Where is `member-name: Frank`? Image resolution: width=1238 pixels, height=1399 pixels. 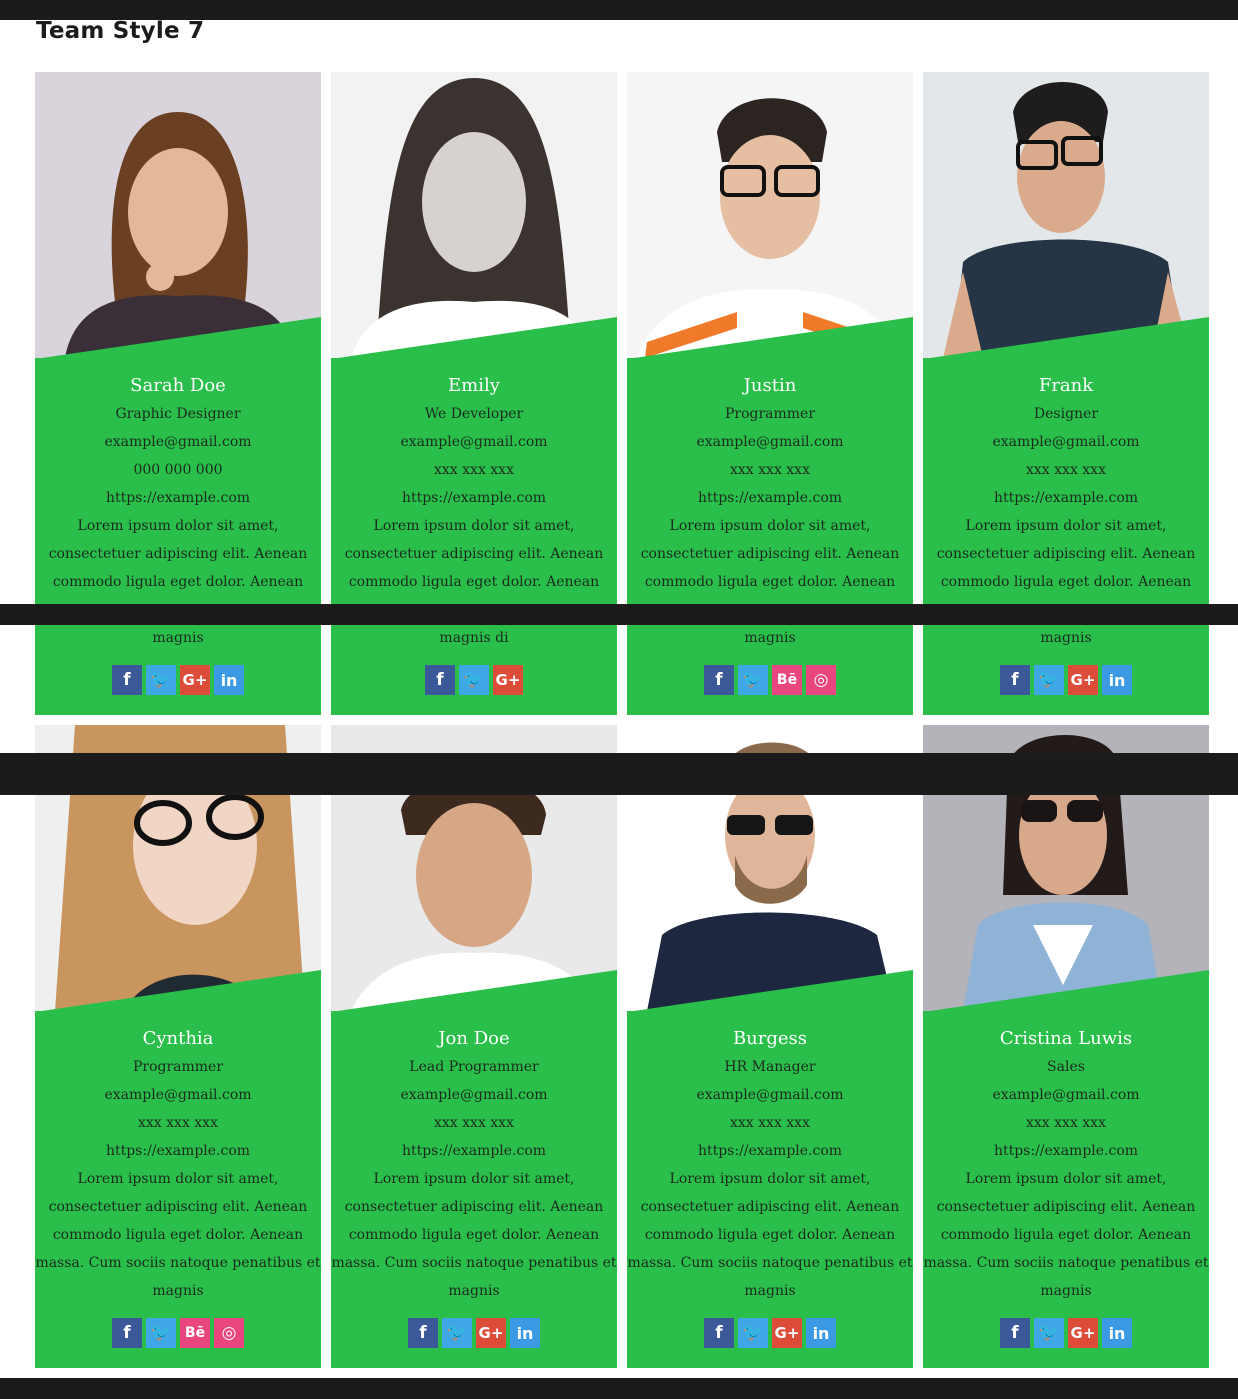
member-name: Frank is located at coordinates (1066, 385).